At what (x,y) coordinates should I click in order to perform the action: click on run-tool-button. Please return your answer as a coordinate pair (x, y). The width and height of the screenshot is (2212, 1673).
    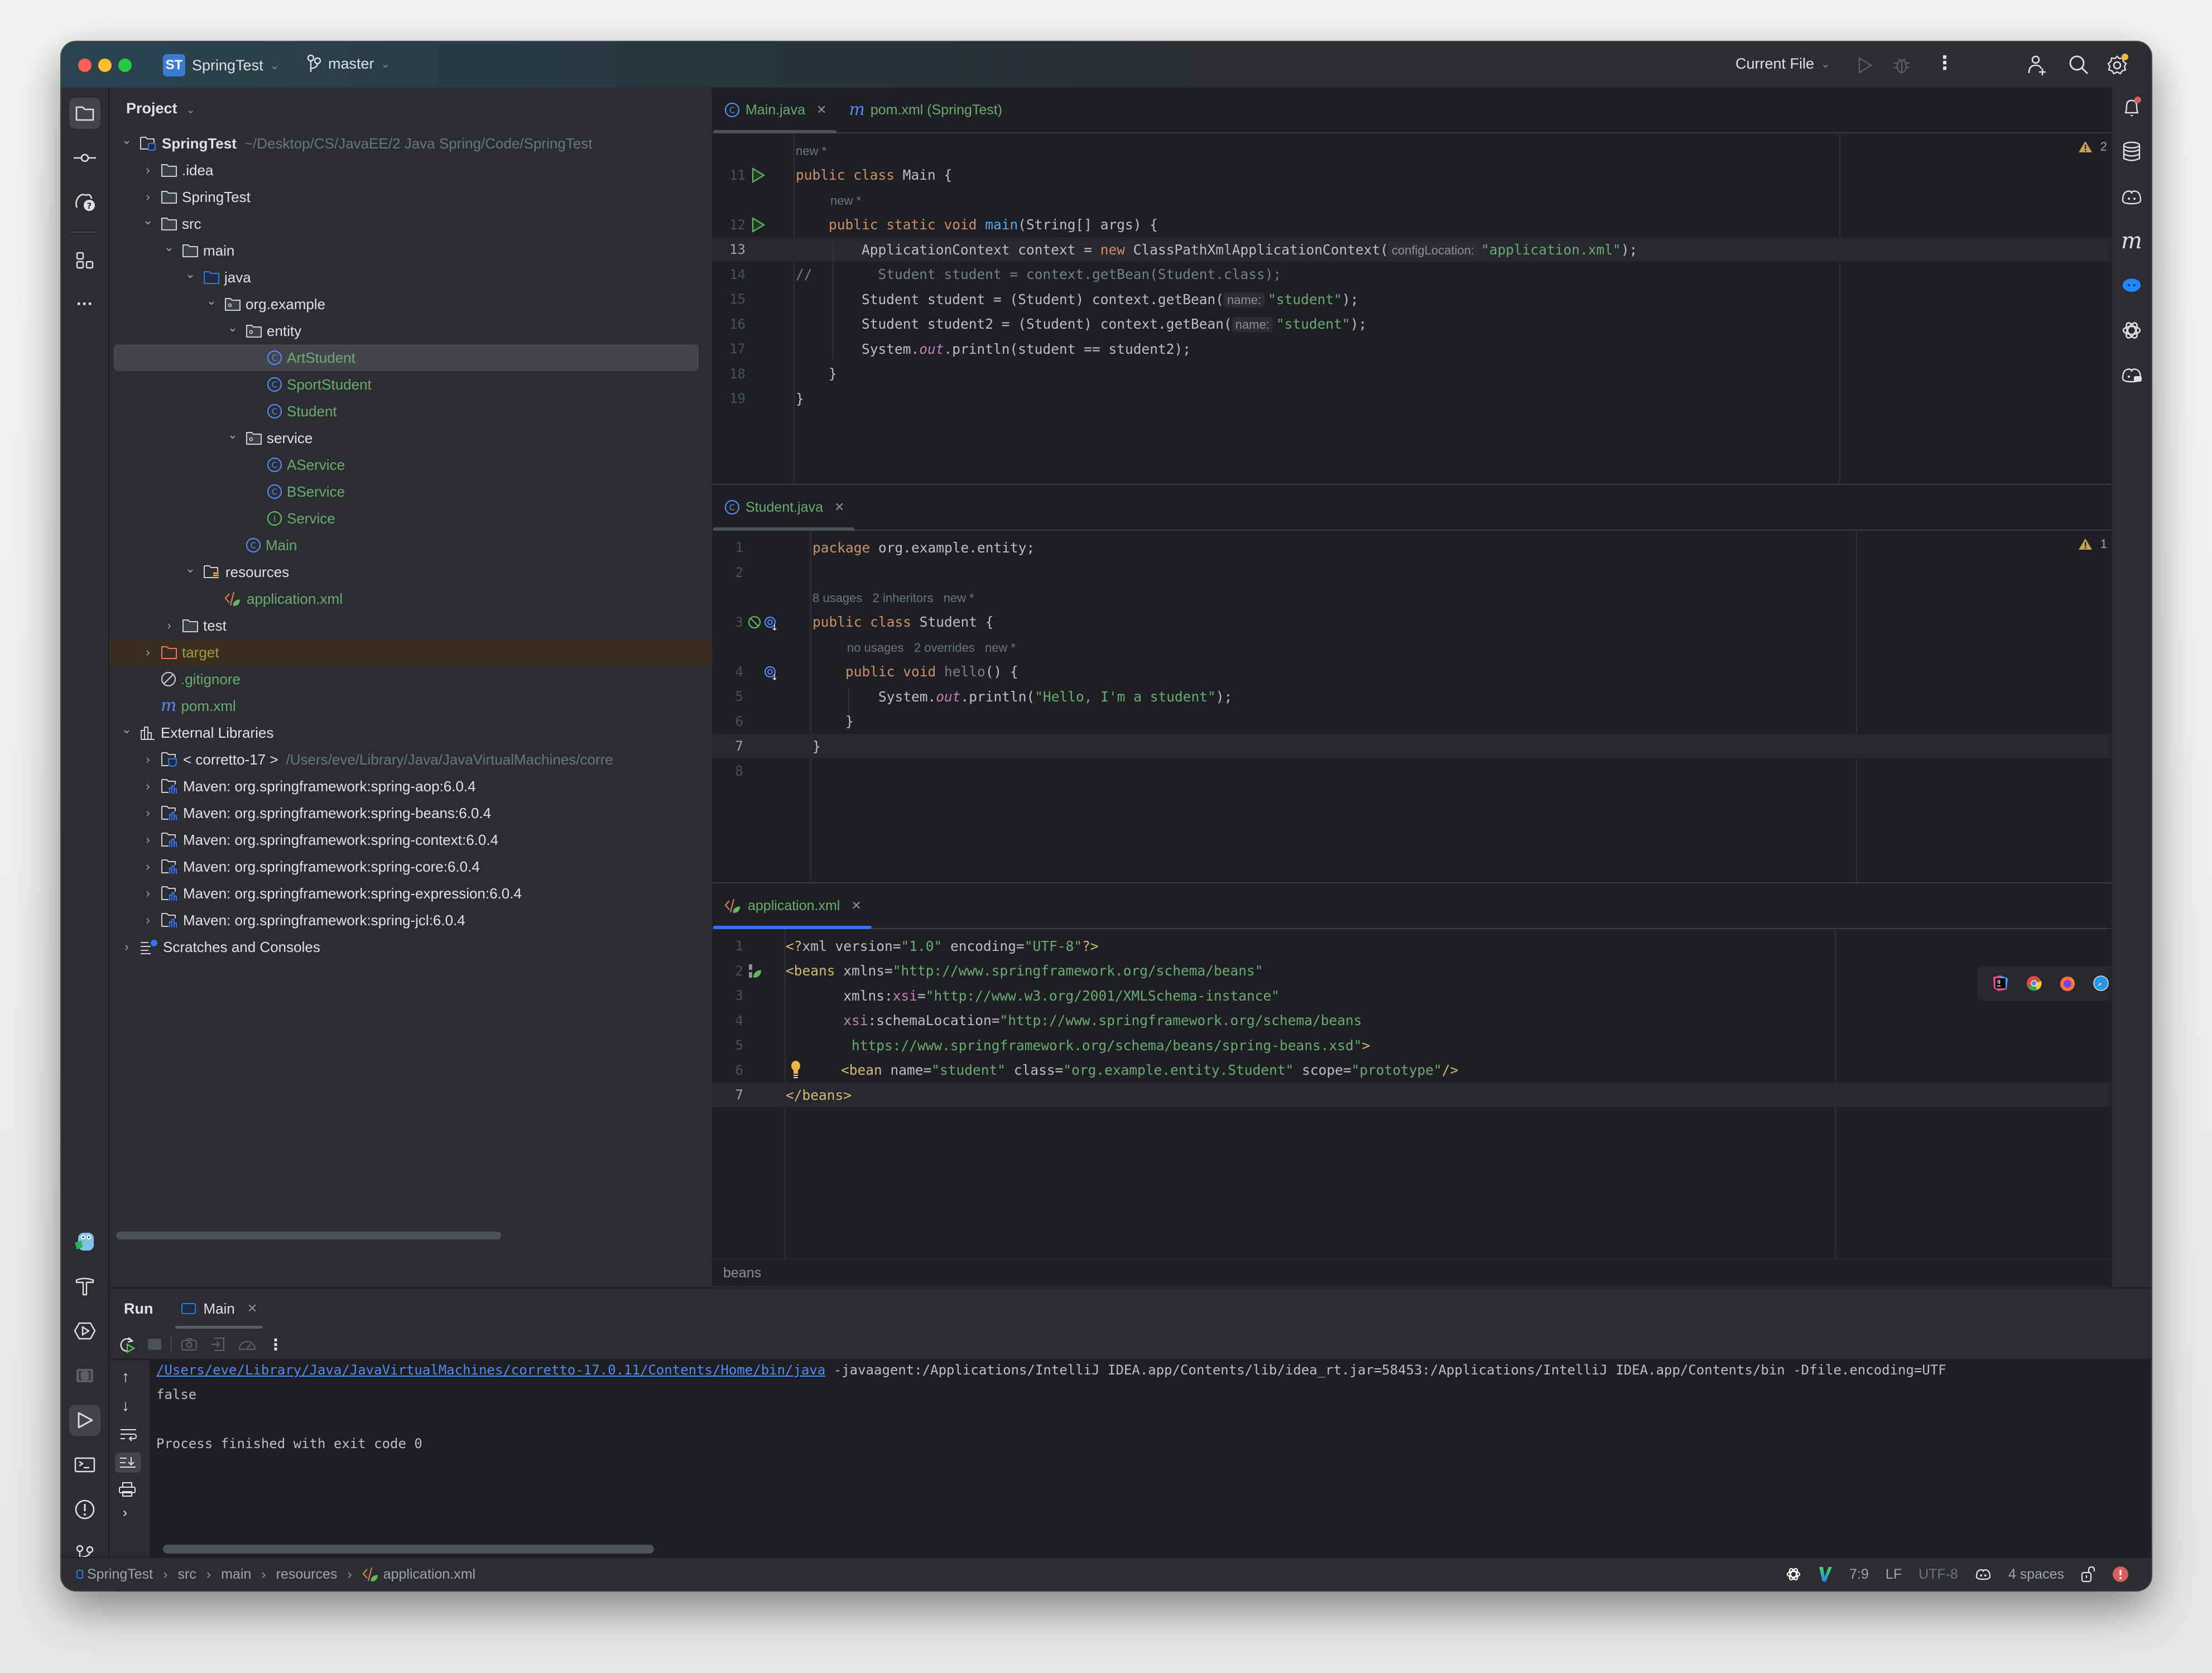
    Looking at the image, I should click on (84, 1420).